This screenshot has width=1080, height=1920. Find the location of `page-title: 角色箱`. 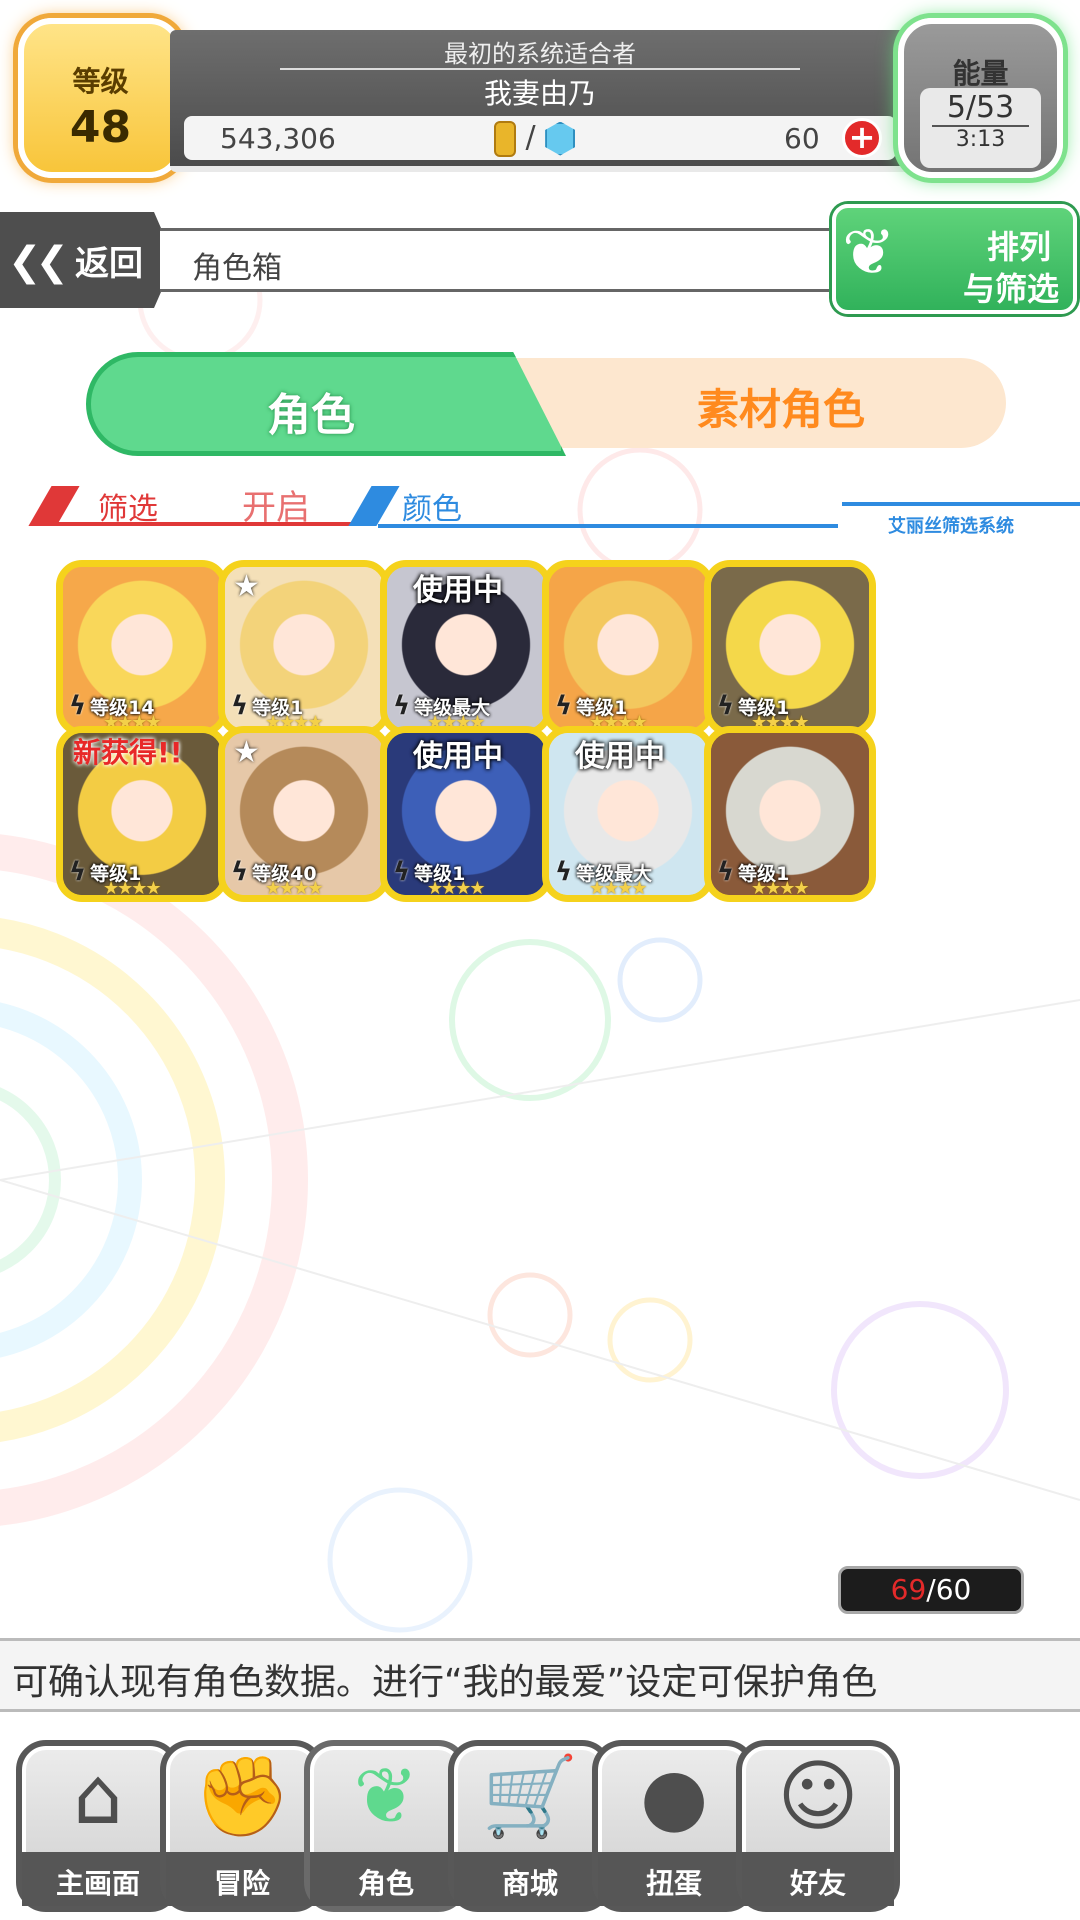

page-title: 角色箱 is located at coordinates (237, 268).